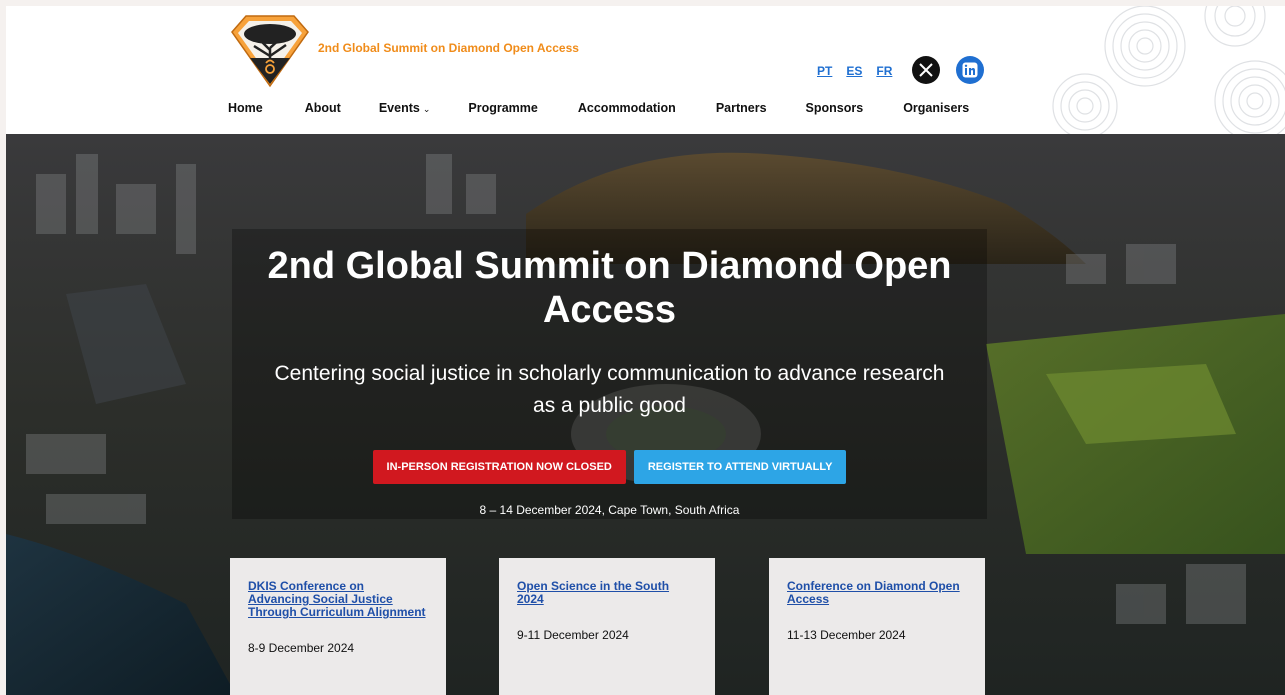 This screenshot has width=1285, height=695. What do you see at coordinates (607, 593) in the screenshot?
I see `event-title-link: Open Science in the South 2024` at bounding box center [607, 593].